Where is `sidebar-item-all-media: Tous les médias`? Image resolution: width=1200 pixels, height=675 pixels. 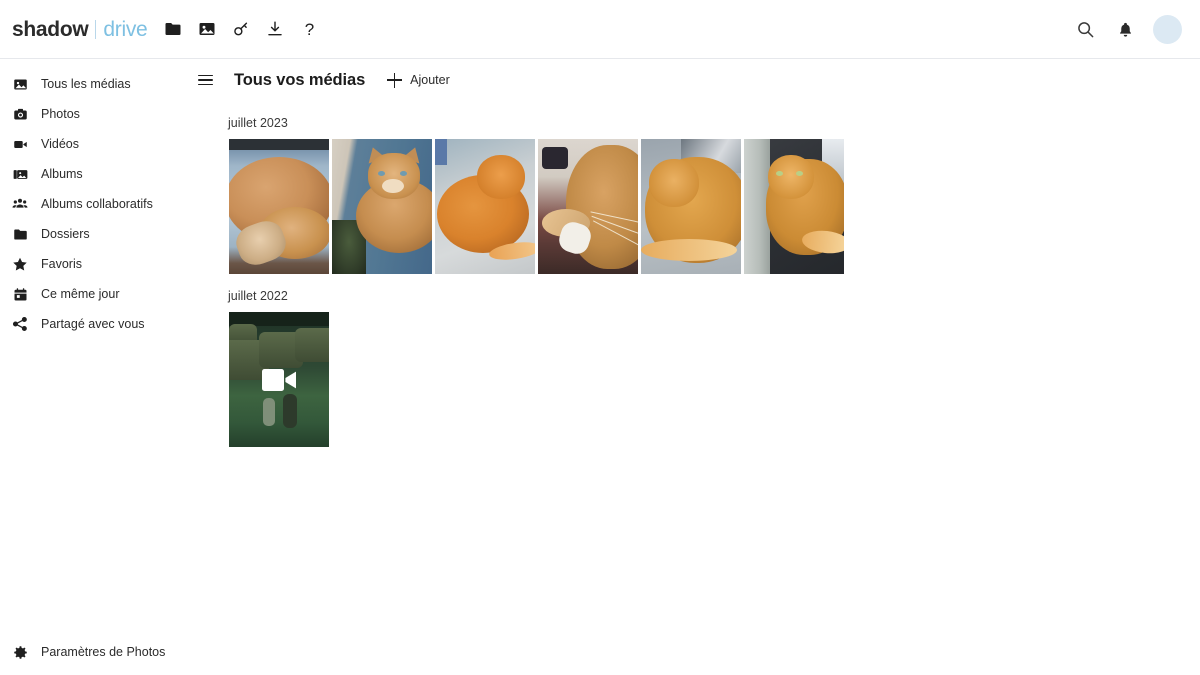
sidebar-item-all-media: Tous les médias is located at coordinates (95, 84).